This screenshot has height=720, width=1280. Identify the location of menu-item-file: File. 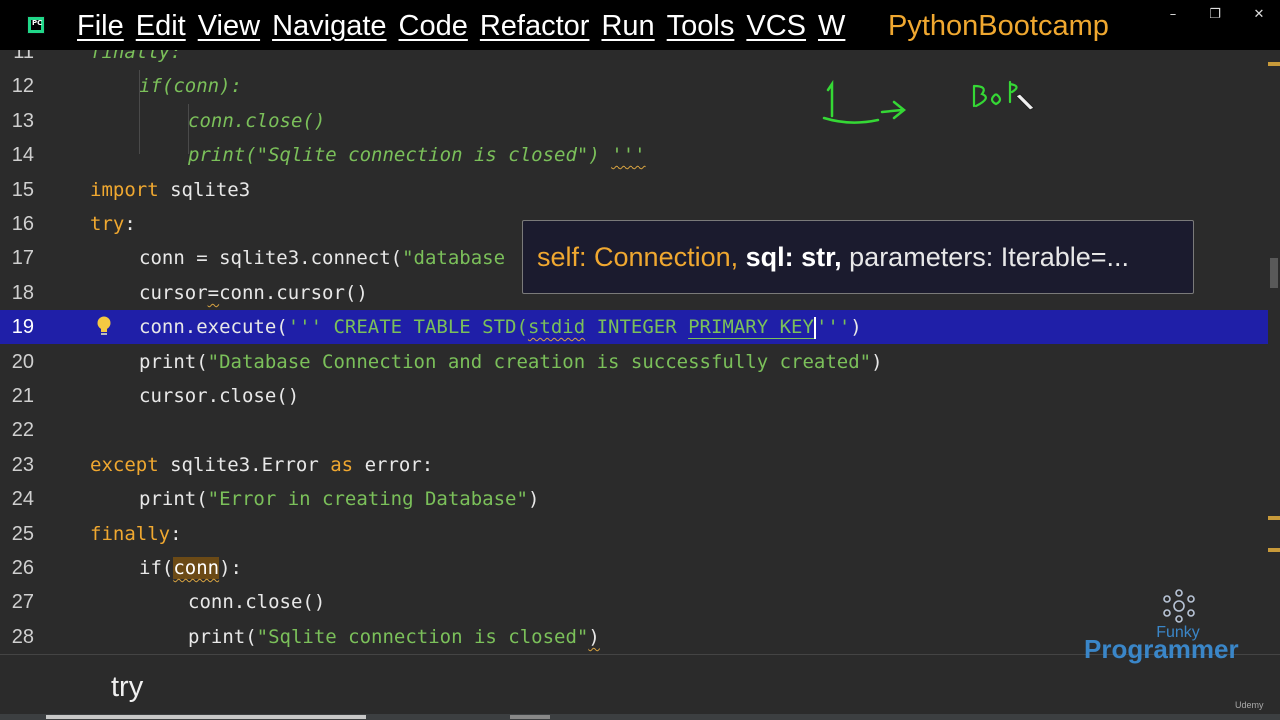
(100, 26).